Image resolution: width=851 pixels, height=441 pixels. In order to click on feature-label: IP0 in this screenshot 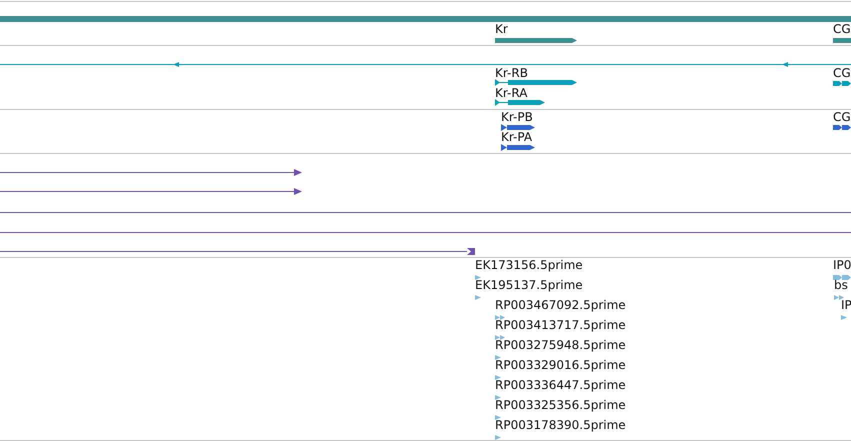, I will do `click(842, 265)`.